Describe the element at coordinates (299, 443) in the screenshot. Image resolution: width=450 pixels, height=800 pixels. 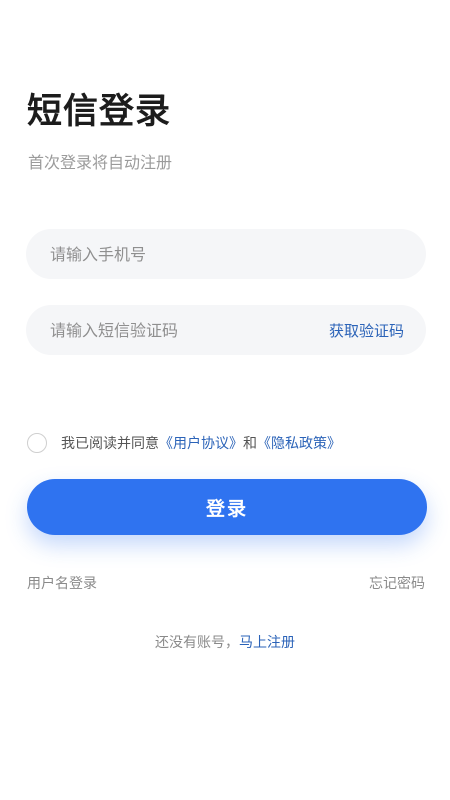
I see `privacy-policy-link: 《隐私政策》` at that location.